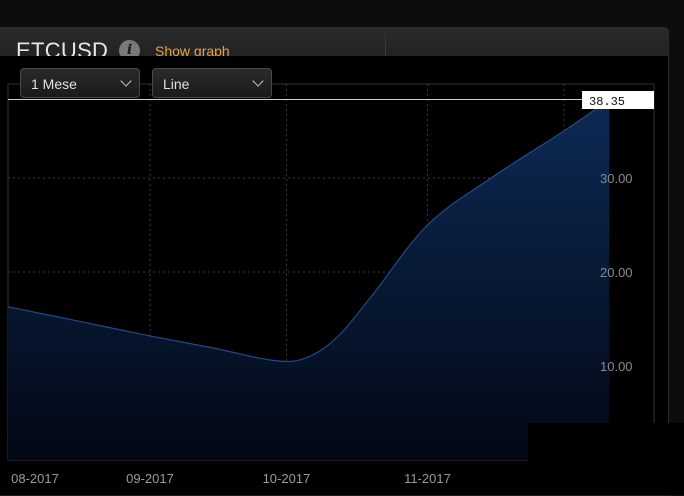 The height and width of the screenshot is (496, 684). What do you see at coordinates (176, 84) in the screenshot?
I see `chart-type-select-value: Line` at bounding box center [176, 84].